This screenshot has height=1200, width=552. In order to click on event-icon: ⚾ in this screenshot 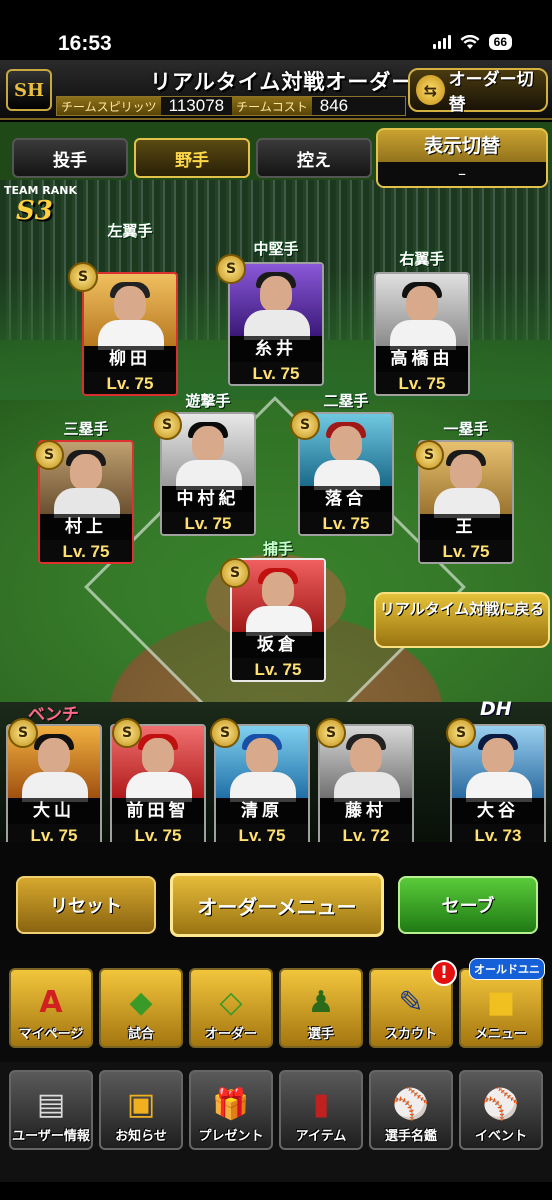, I will do `click(501, 1104)`.